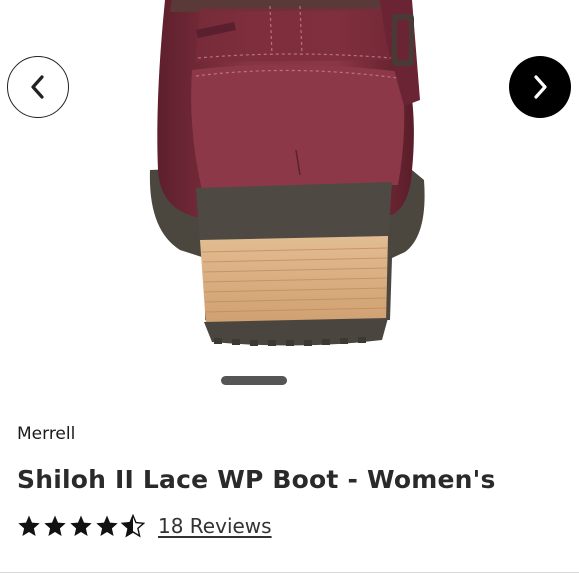  What do you see at coordinates (254, 380) in the screenshot?
I see `gallery-scroll-indicator` at bounding box center [254, 380].